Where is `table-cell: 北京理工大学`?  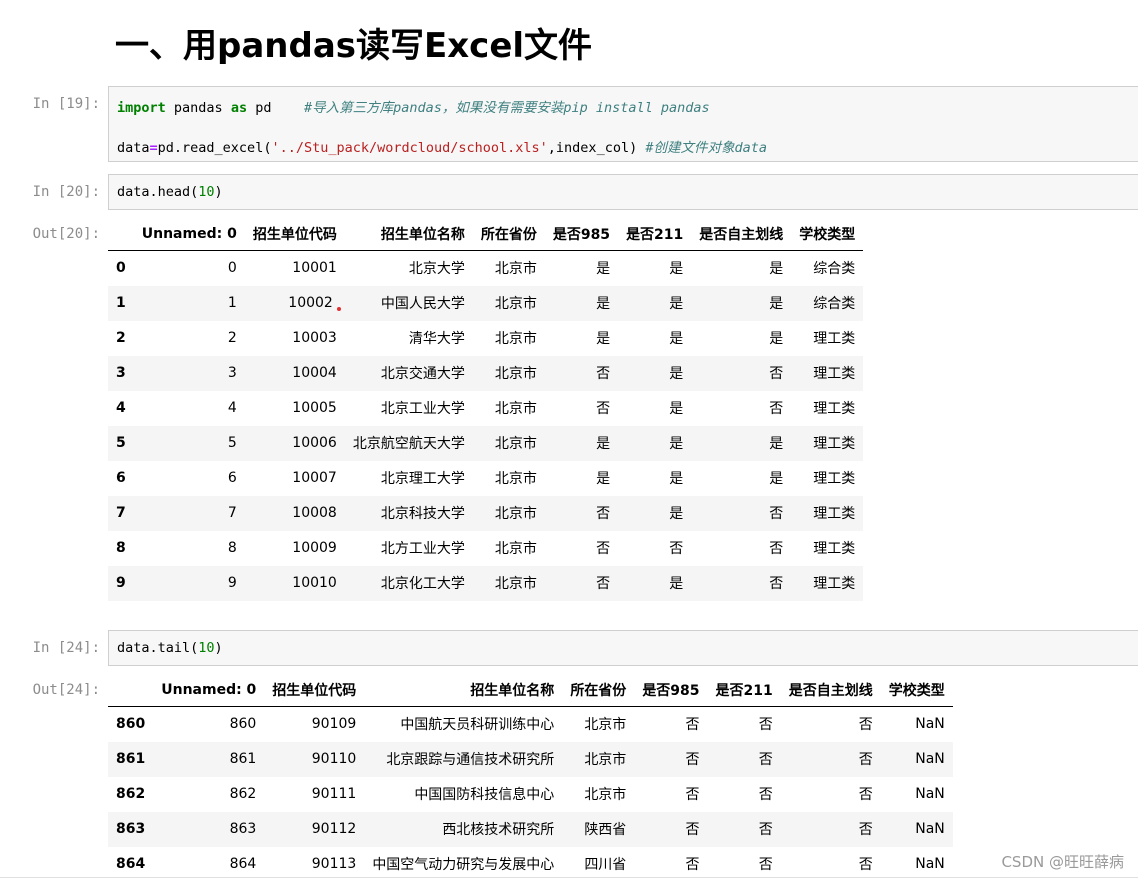
table-cell: 北京理工大学 is located at coordinates (409, 478).